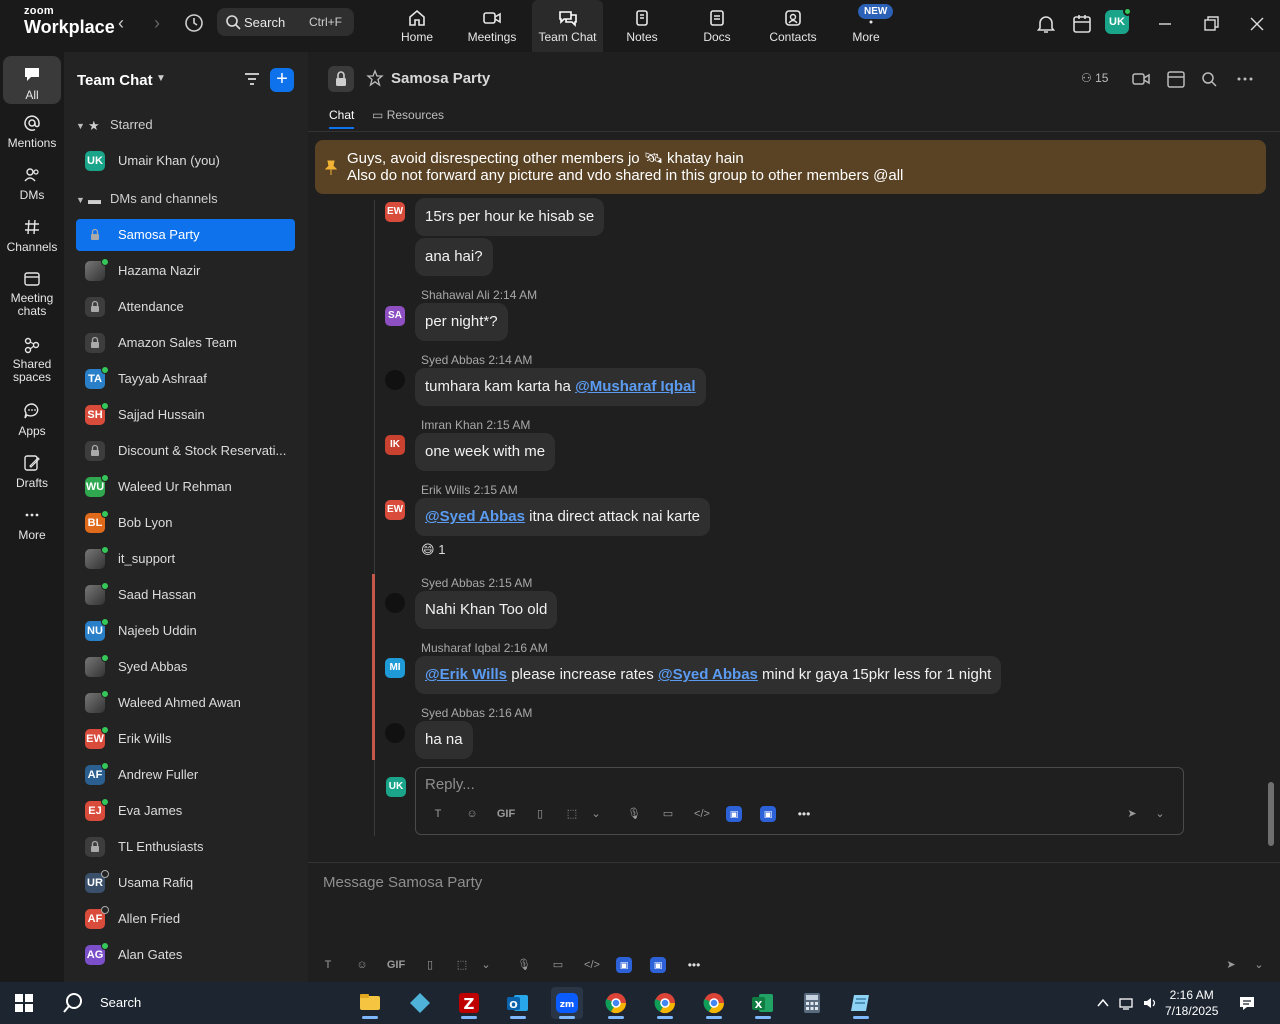  Describe the element at coordinates (120, 1002) in the screenshot. I see `taskbar-search-label: Search` at that location.